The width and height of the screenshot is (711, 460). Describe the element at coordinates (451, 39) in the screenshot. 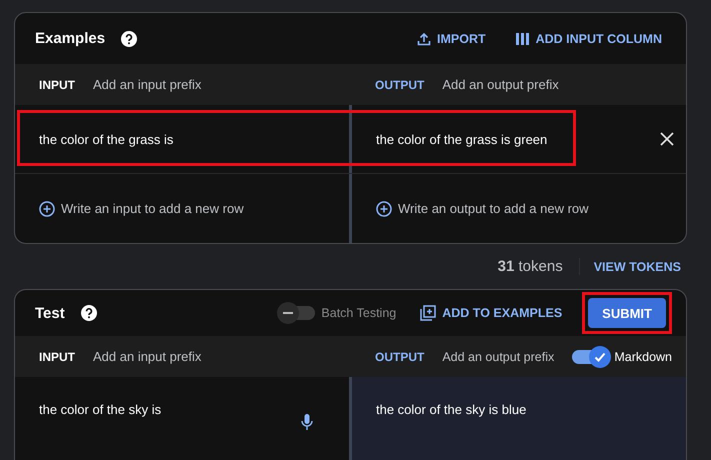

I see `action-button: IMPORT` at that location.